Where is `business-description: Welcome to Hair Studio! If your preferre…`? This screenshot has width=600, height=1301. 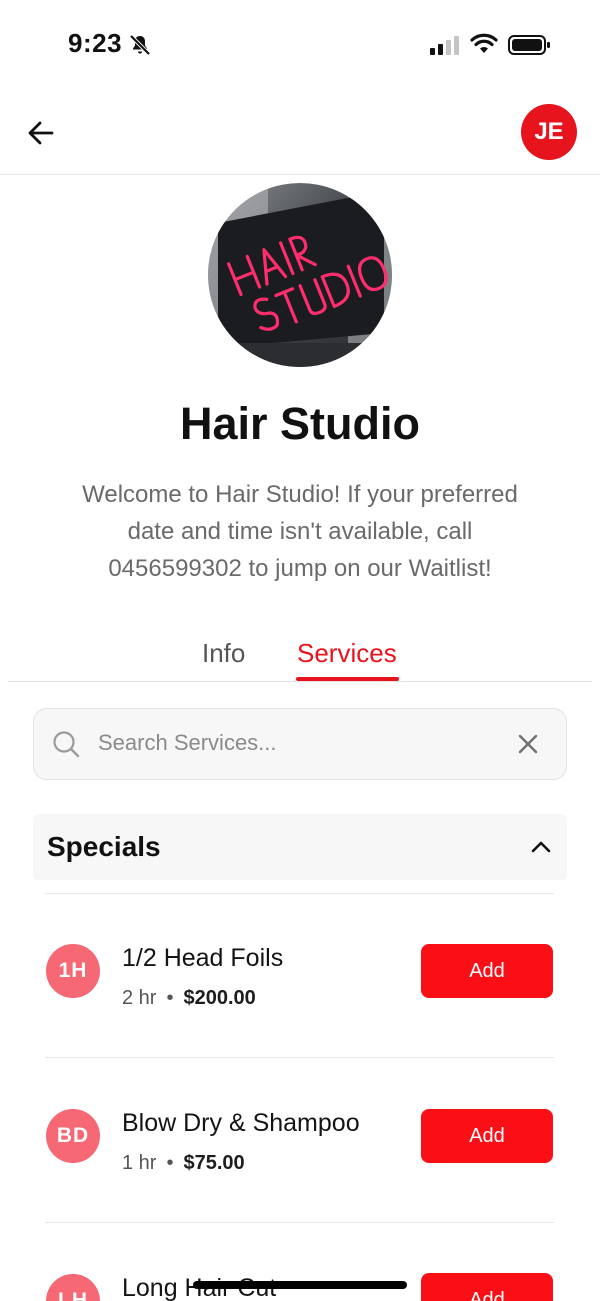
business-description: Welcome to Hair Studio! If your preferre… is located at coordinates (300, 531).